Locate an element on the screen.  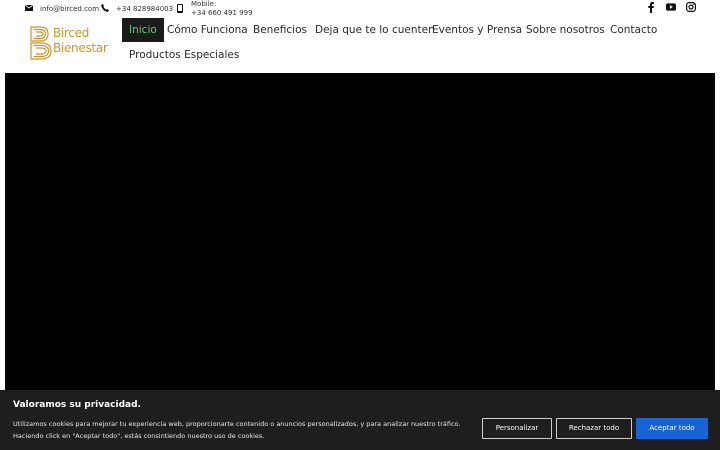
nav-label: Inicio is located at coordinates (143, 30).